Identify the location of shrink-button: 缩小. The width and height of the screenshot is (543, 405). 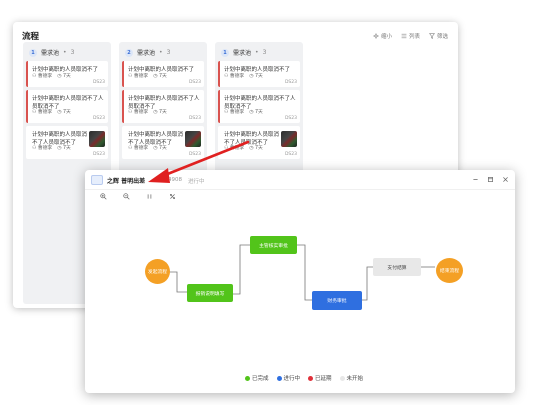
(382, 36).